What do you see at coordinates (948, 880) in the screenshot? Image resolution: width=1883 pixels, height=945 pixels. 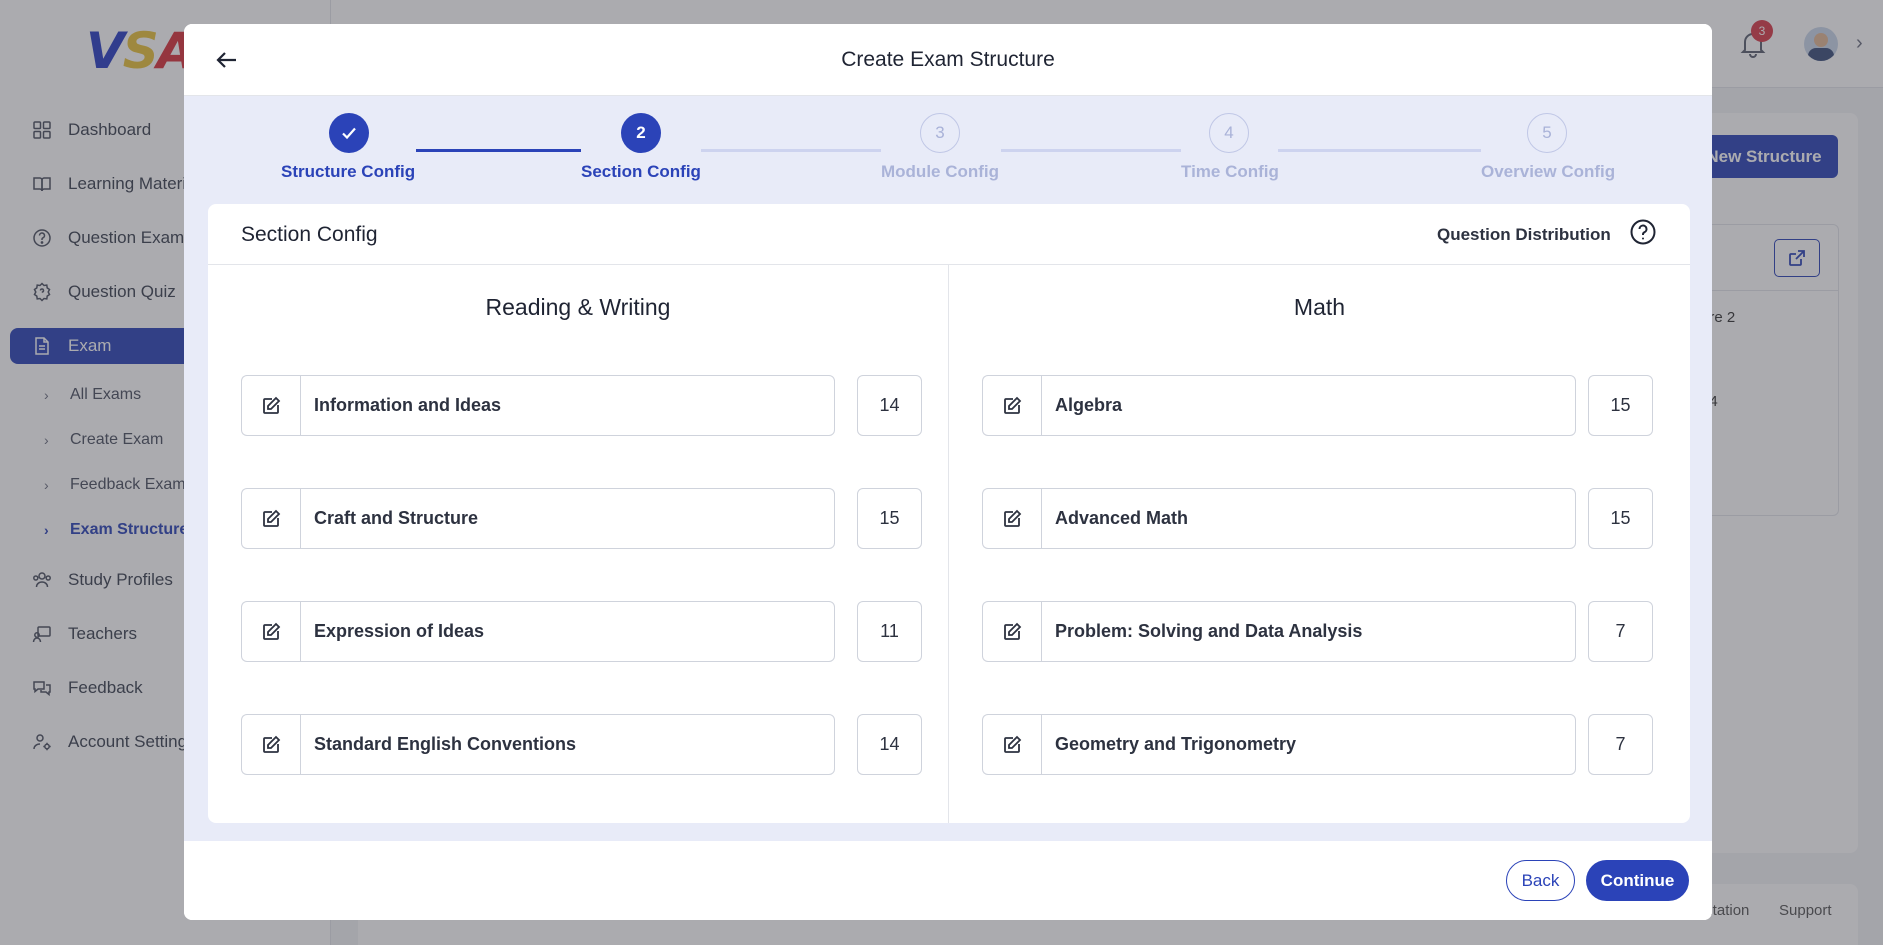 I see `modal-footer` at bounding box center [948, 880].